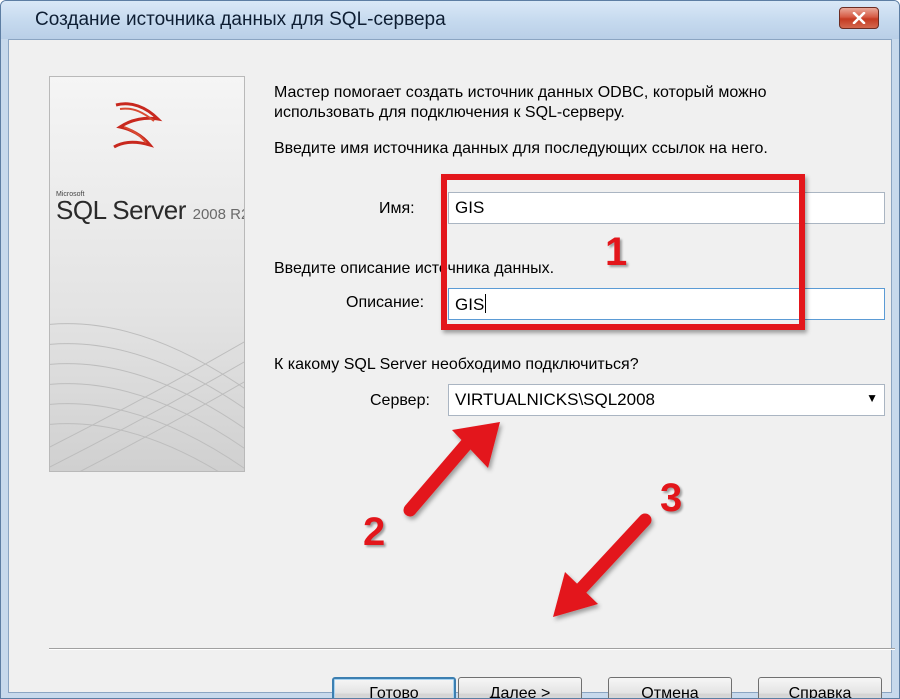 The image size is (900, 699). Describe the element at coordinates (666, 400) in the screenshot. I see `server-combobox: VIRTUALNICKS\SQL2008 ▼` at that location.